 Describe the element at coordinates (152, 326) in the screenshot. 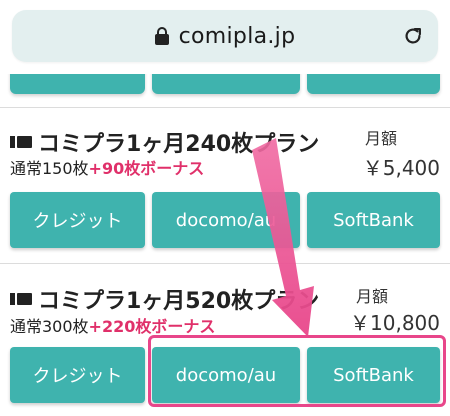

I see `plan-bonus: +220枚ボーナス` at that location.